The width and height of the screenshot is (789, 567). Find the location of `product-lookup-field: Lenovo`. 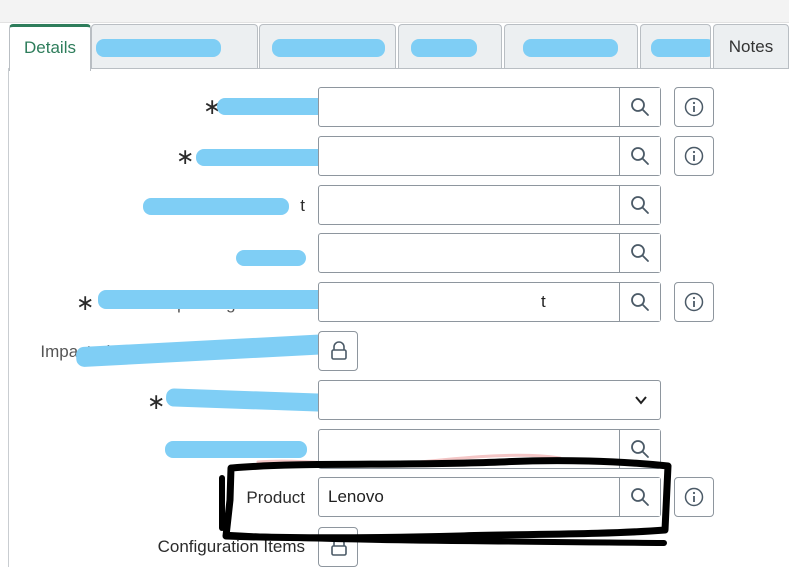

product-lookup-field: Lenovo is located at coordinates (489, 497).